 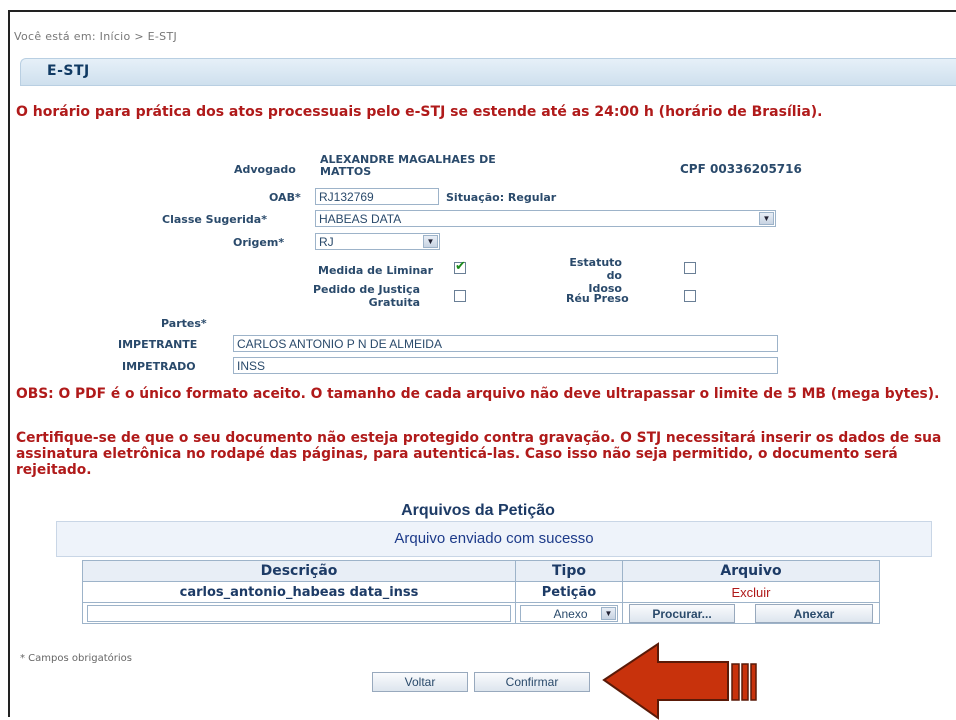 I want to click on impetrante-input: CARLOS ANTONIO P N DE ALMEIDA, so click(x=505, y=343).